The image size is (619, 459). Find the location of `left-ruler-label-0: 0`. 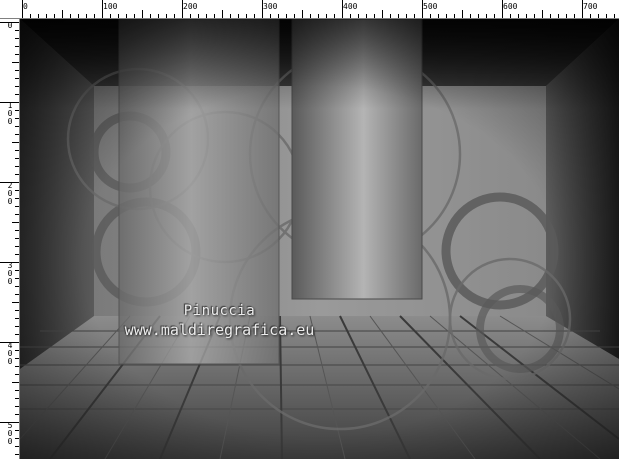

left-ruler-label-0: 0 is located at coordinates (10, 25).